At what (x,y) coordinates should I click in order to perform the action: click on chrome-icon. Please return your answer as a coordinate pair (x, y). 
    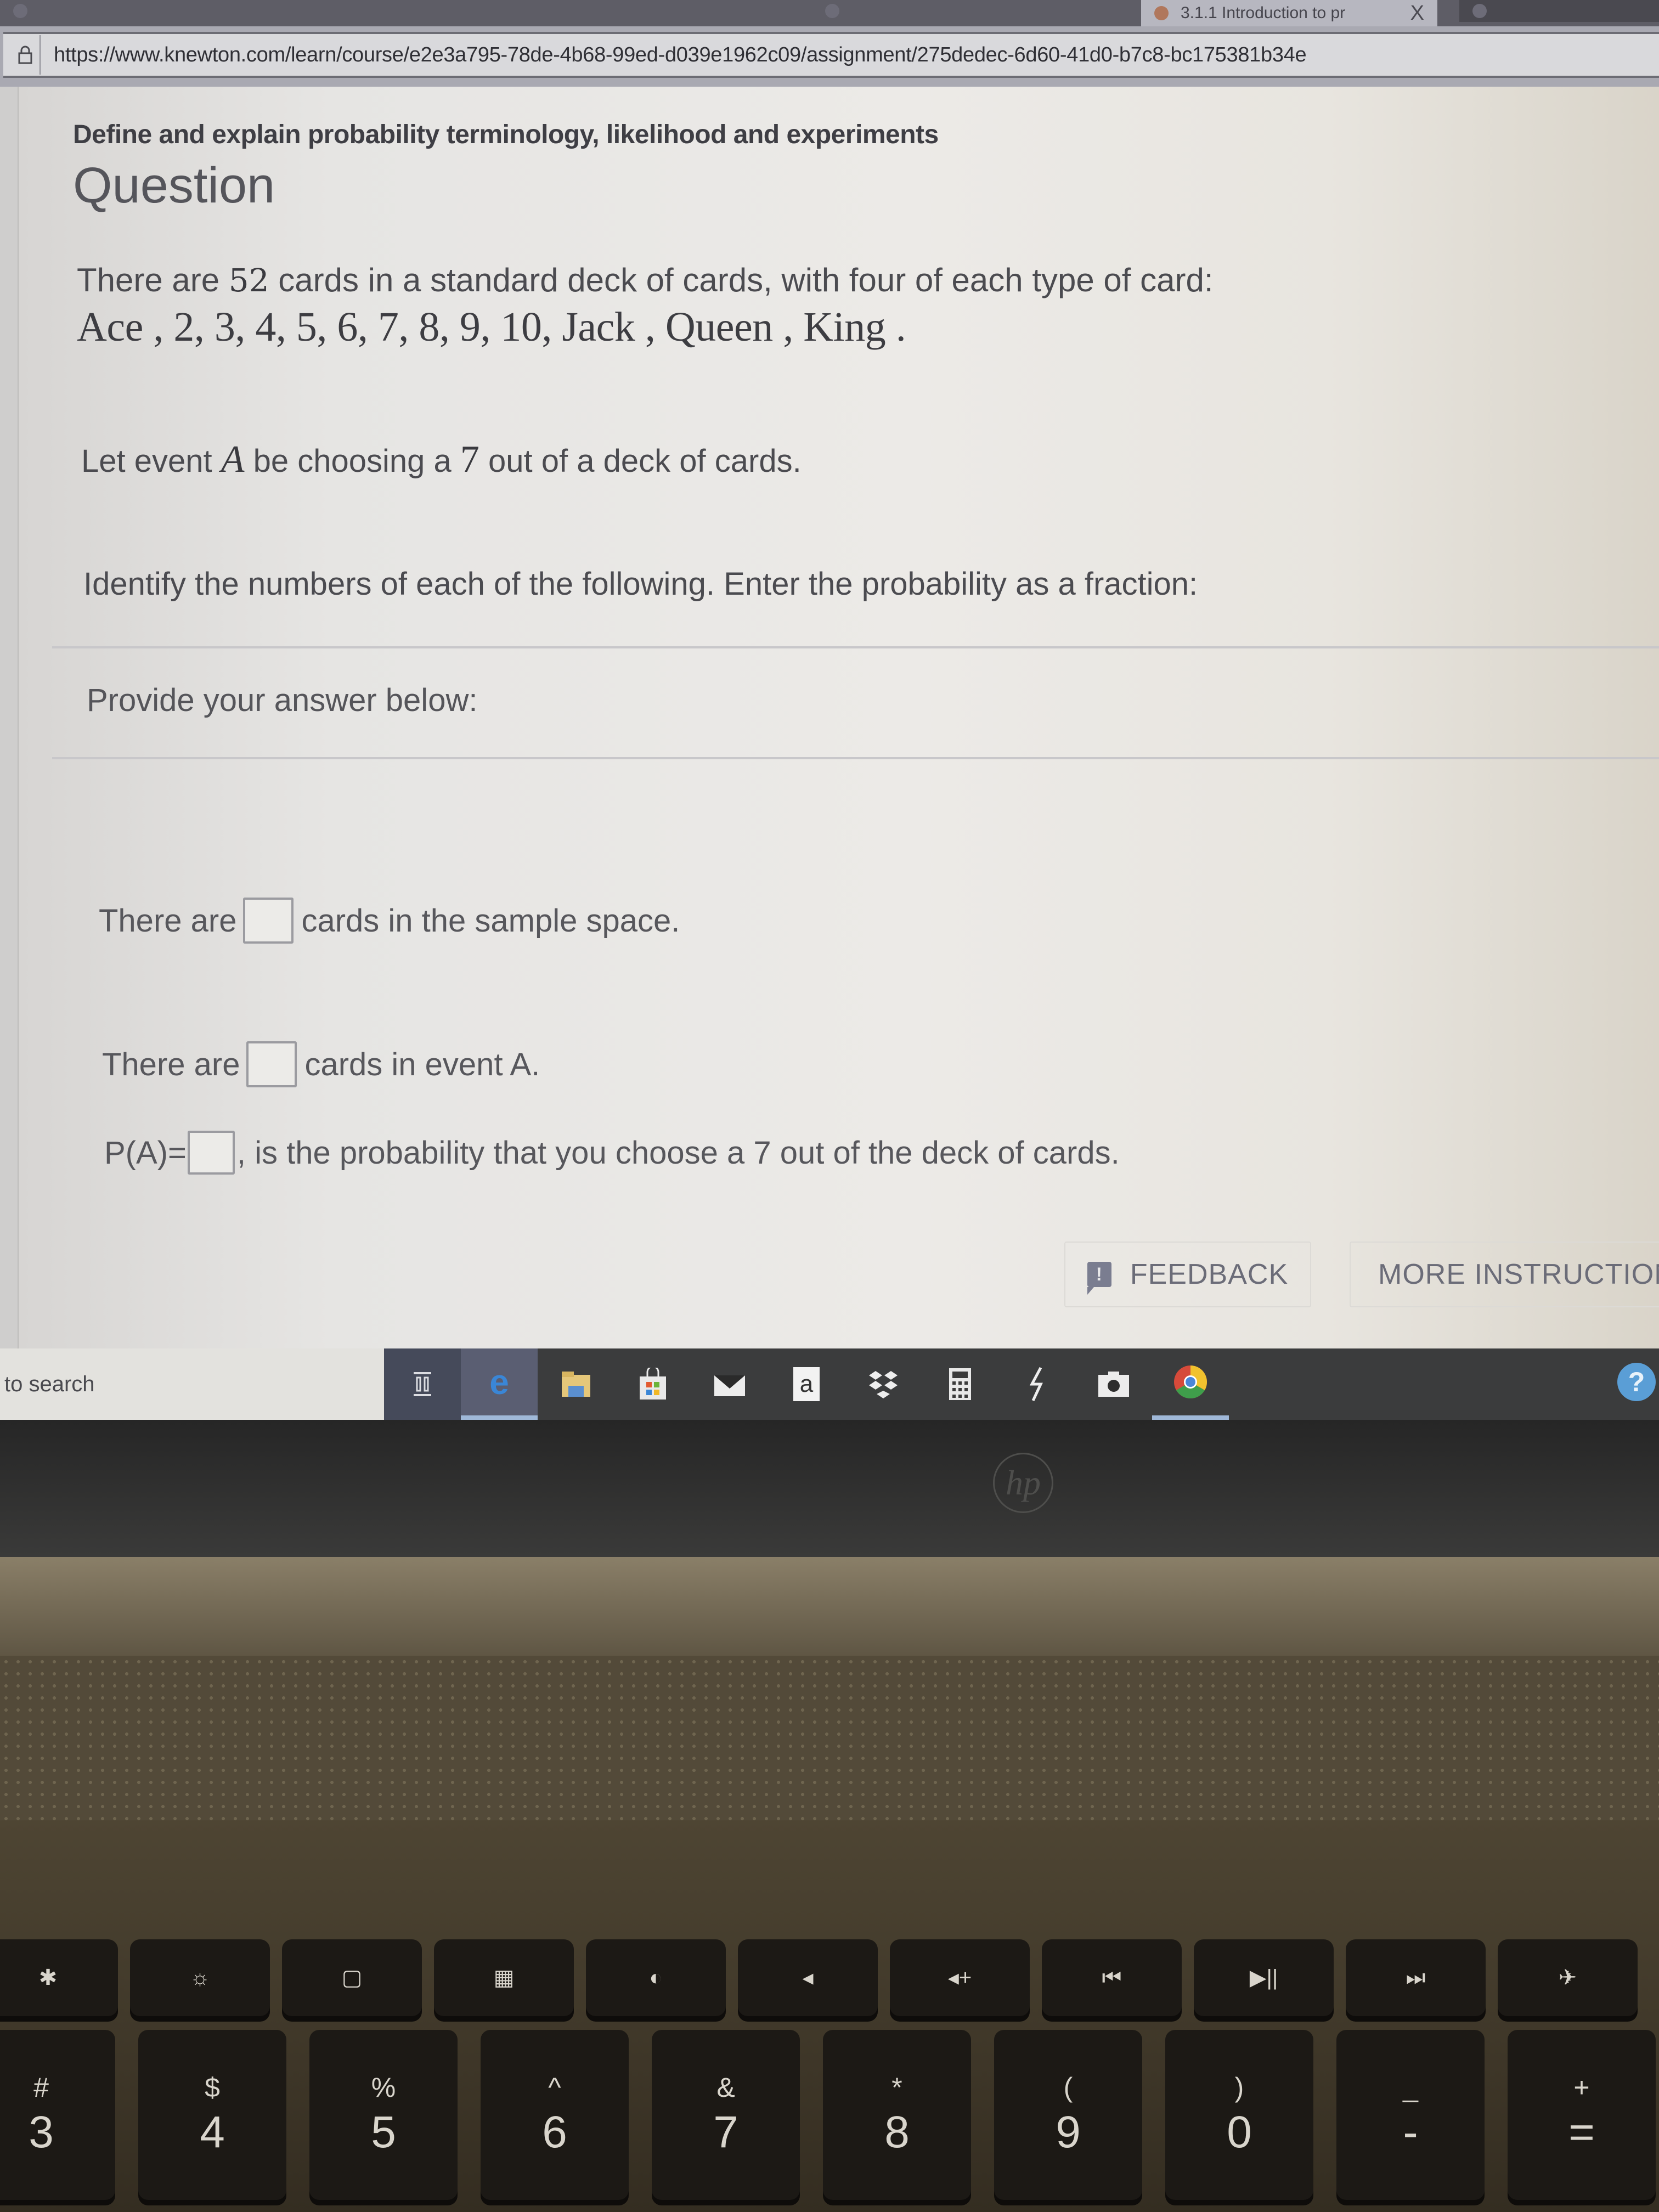
    Looking at the image, I should click on (1190, 1382).